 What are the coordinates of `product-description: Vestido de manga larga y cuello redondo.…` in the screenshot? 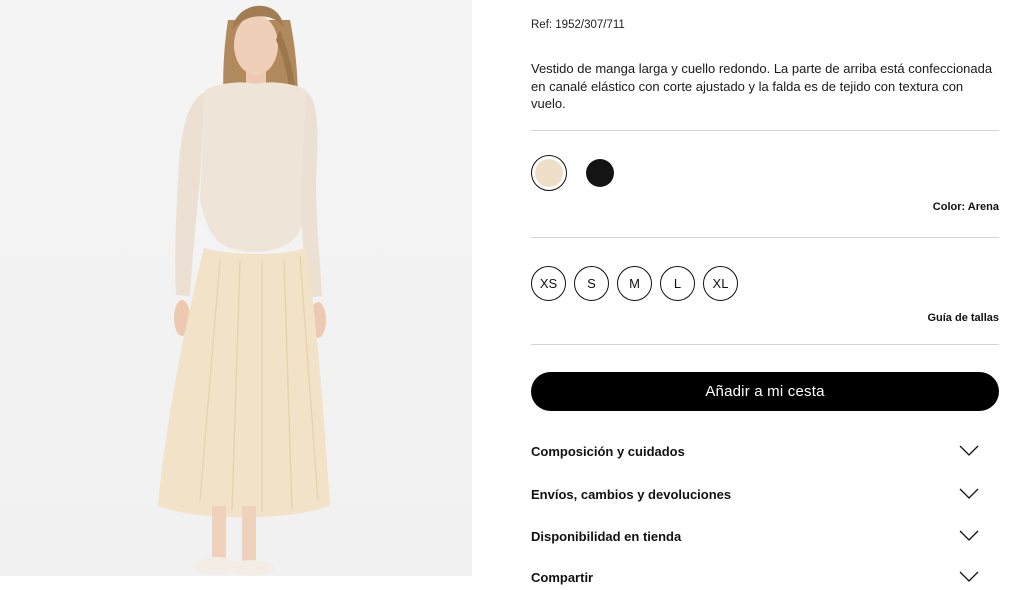 It's located at (762, 86).